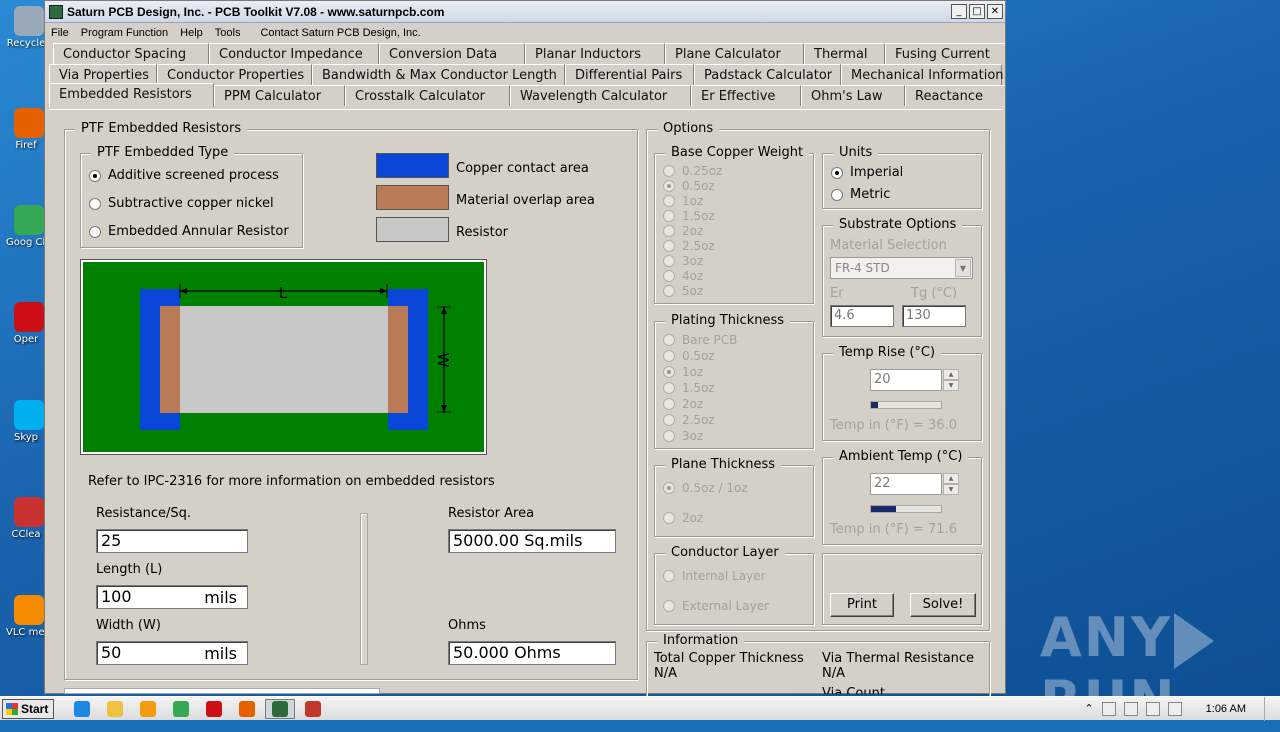  I want to click on scrollbar-horizontal, so click(222, 691).